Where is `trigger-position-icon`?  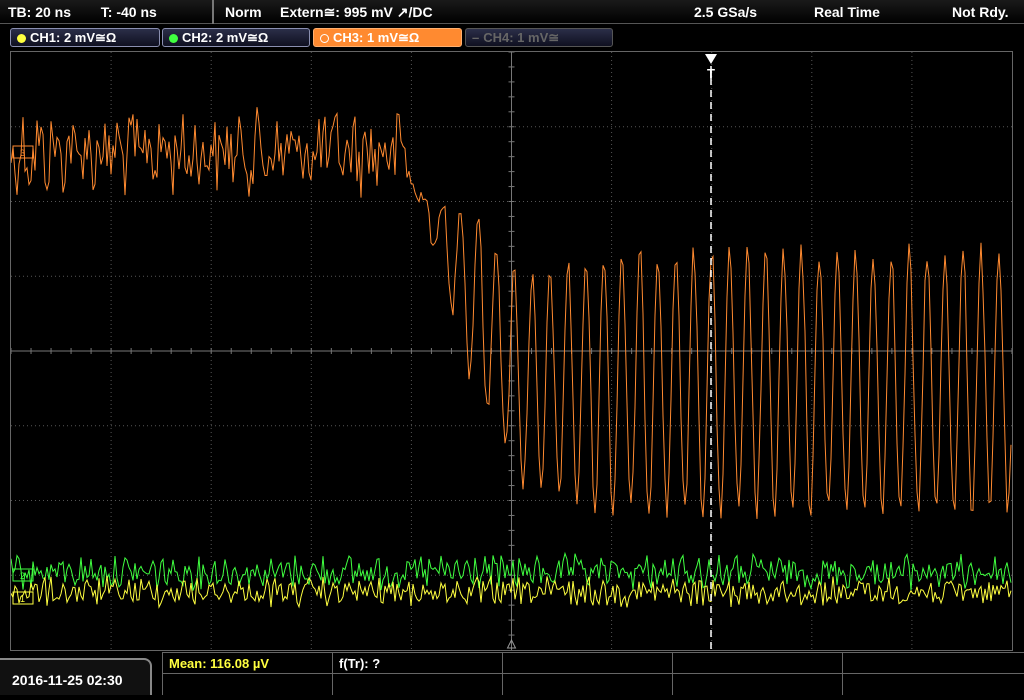 trigger-position-icon is located at coordinates (711, 59).